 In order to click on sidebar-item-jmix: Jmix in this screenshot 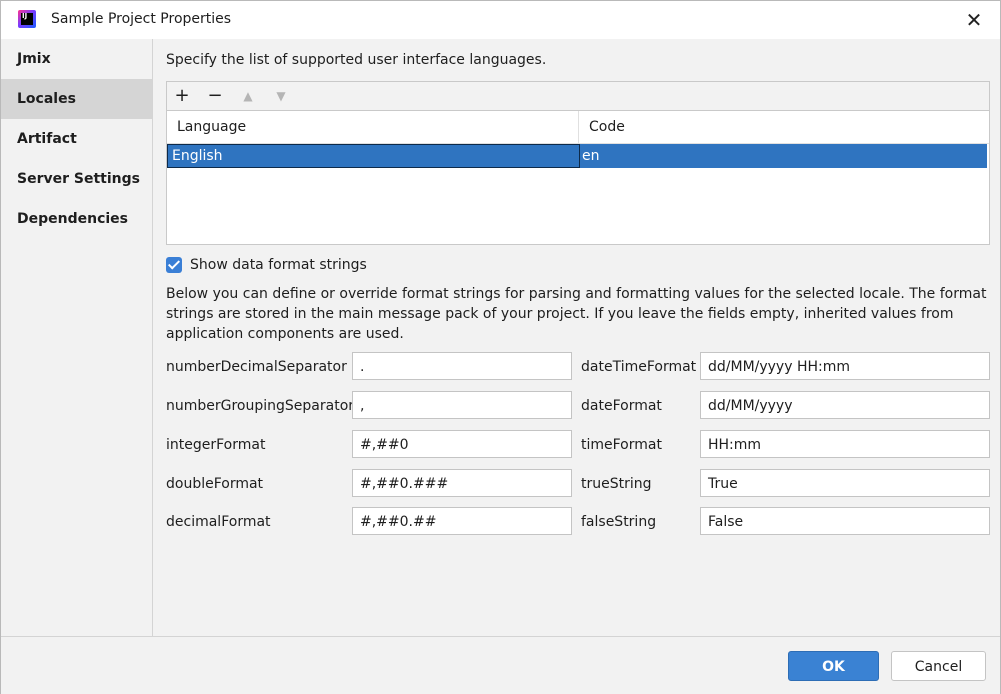, I will do `click(76, 59)`.